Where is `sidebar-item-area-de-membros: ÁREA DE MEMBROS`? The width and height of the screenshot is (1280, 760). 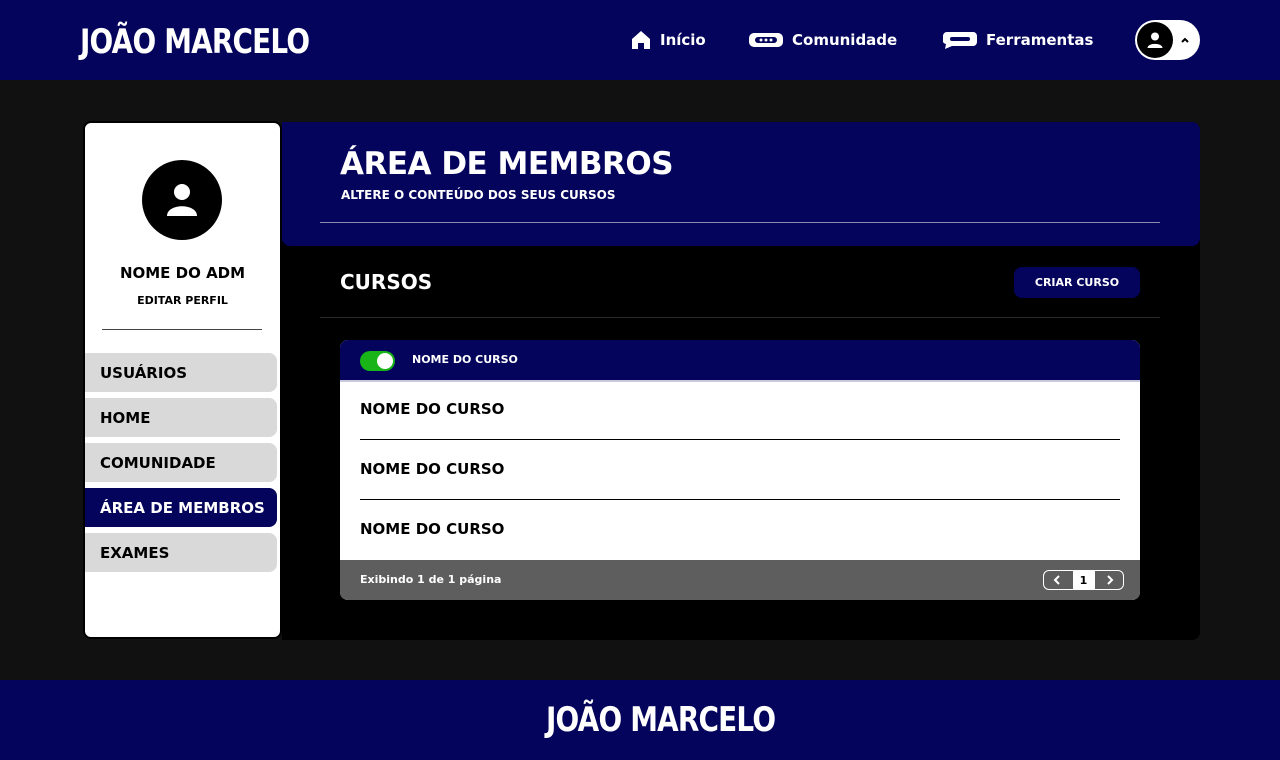 sidebar-item-area-de-membros: ÁREA DE MEMBROS is located at coordinates (181, 507).